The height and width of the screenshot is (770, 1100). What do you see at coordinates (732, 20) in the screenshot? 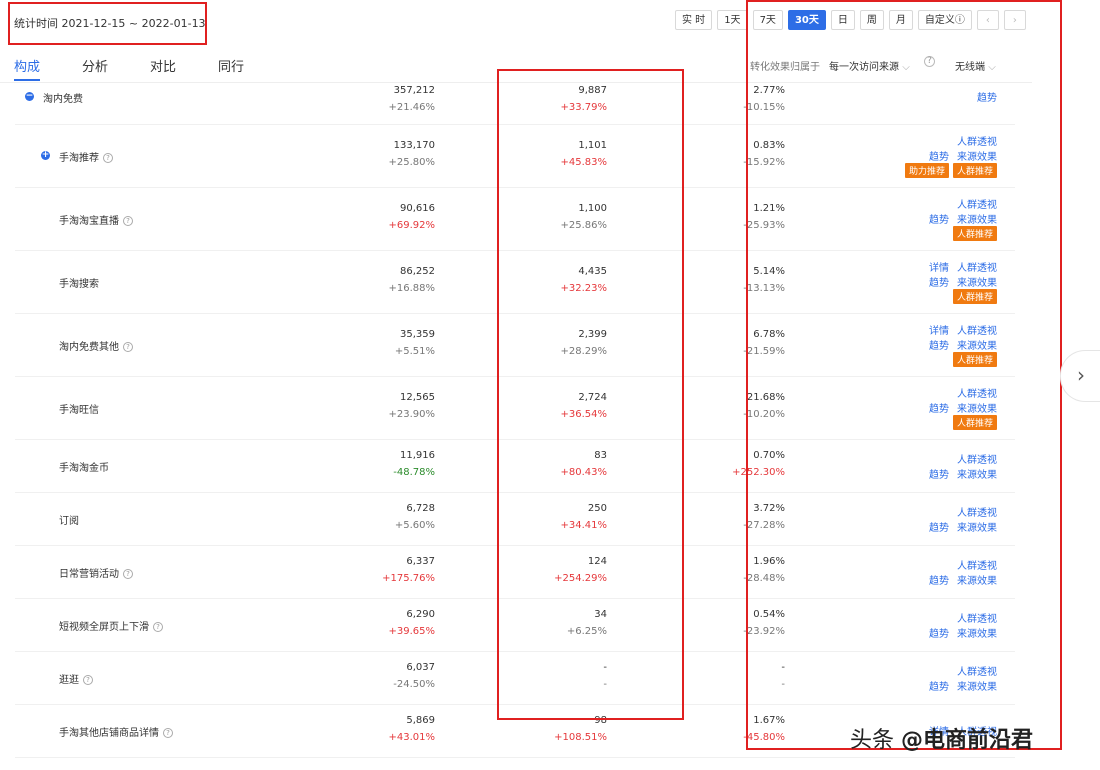
I see `time-btn-1d: 1天` at bounding box center [732, 20].